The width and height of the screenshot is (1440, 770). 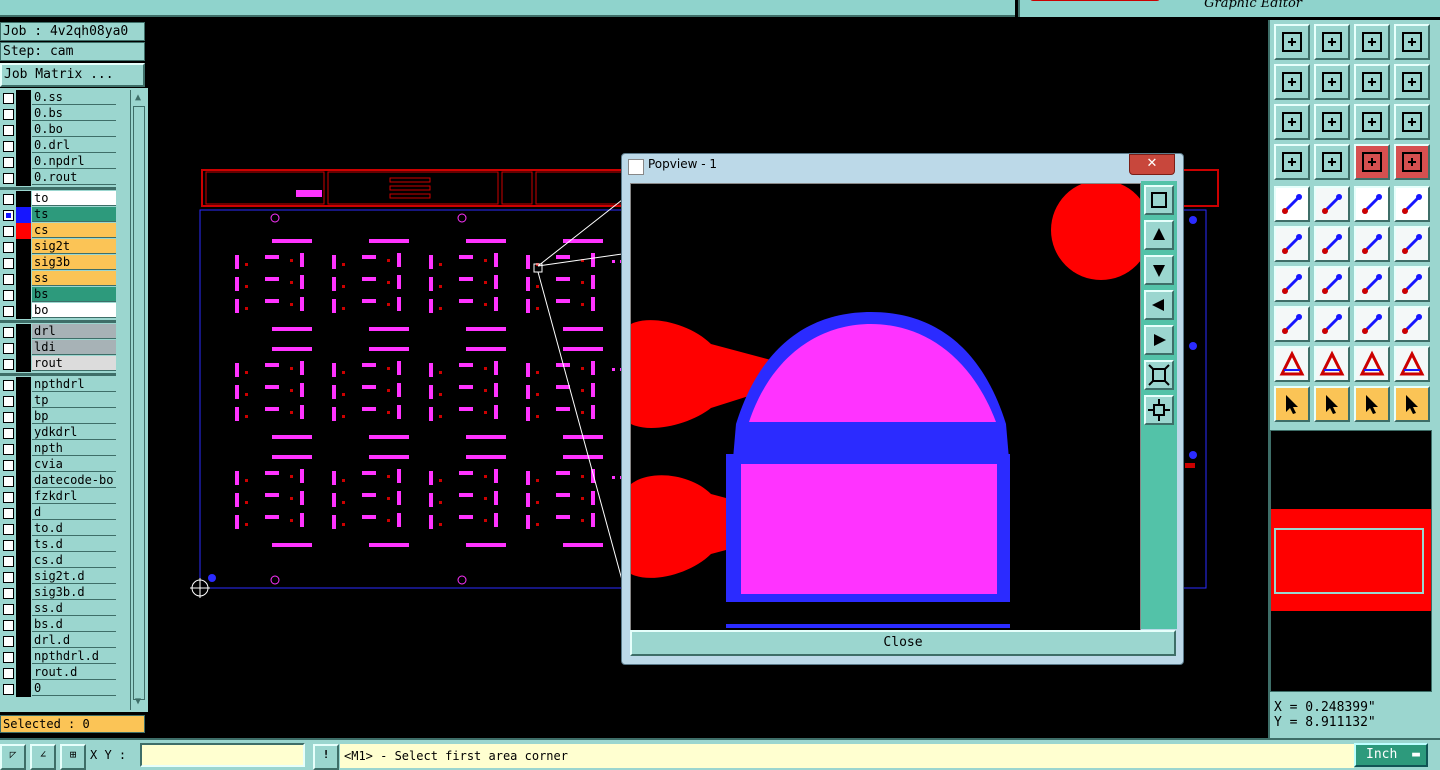 I want to click on layer-row: cs.d, so click(x=58, y=561).